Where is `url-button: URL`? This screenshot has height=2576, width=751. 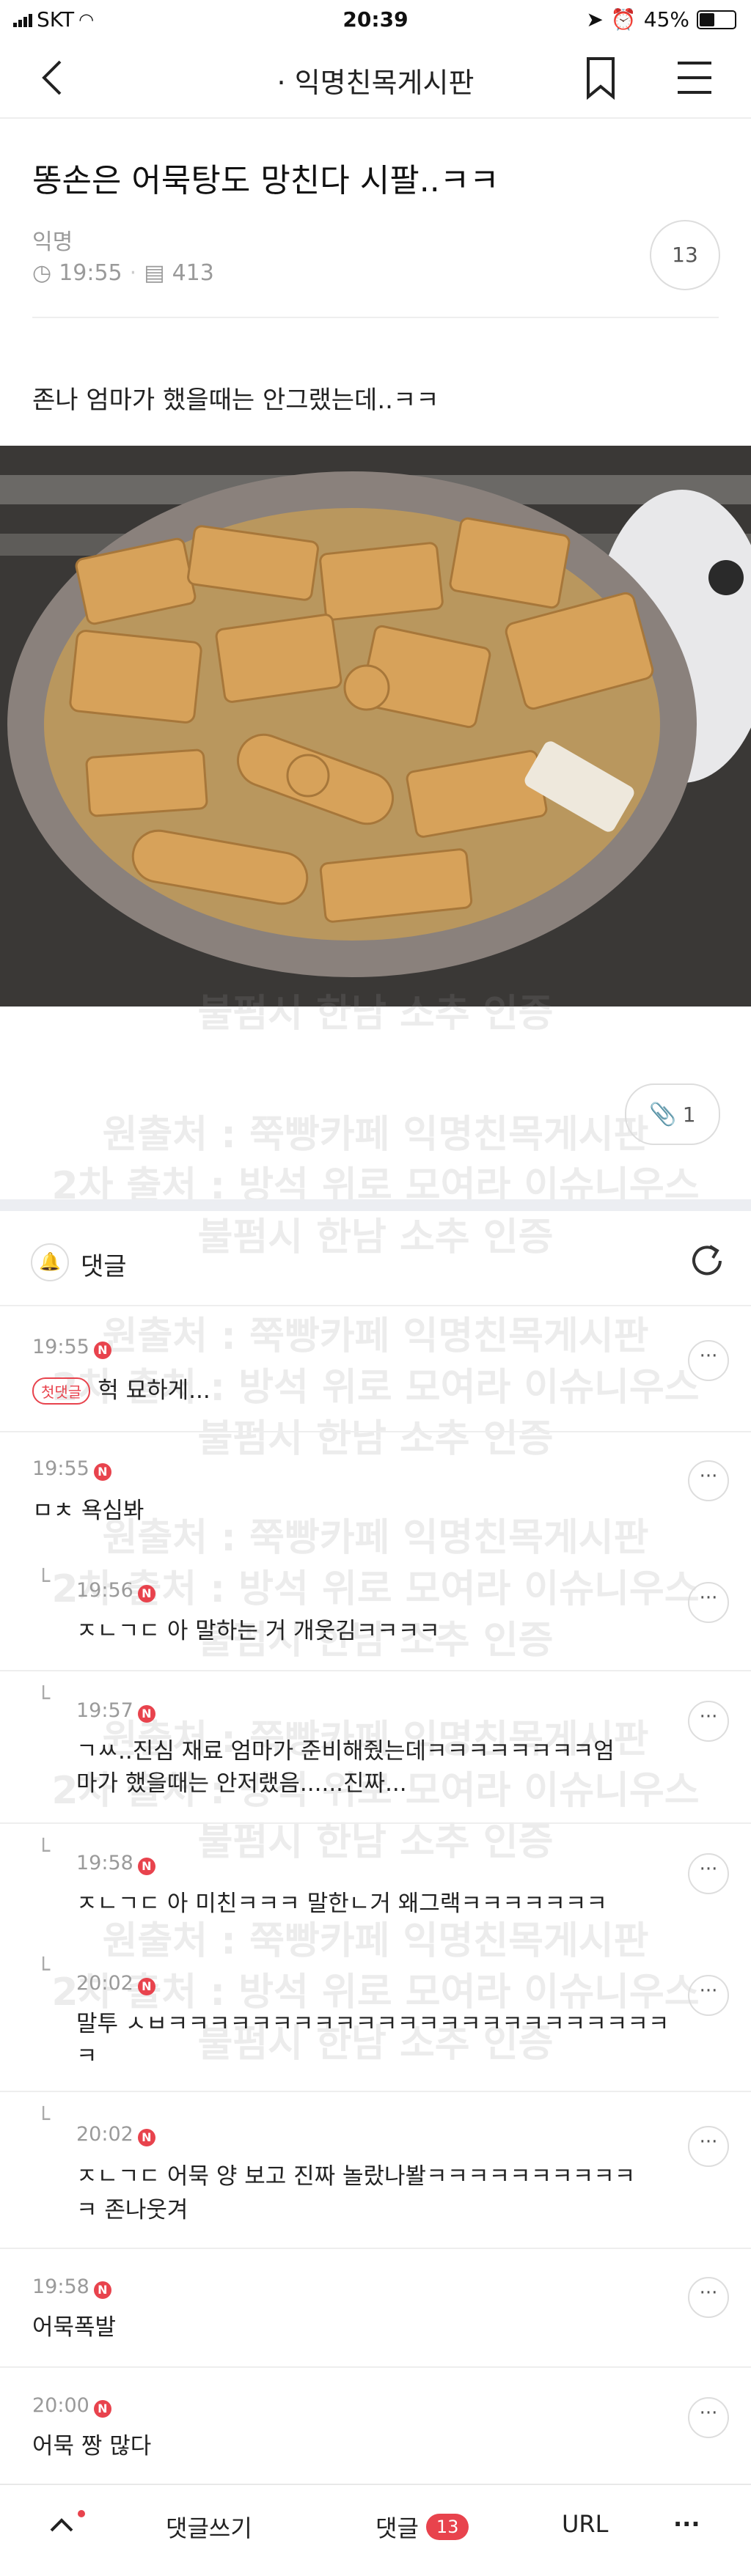
url-button: URL is located at coordinates (585, 2524).